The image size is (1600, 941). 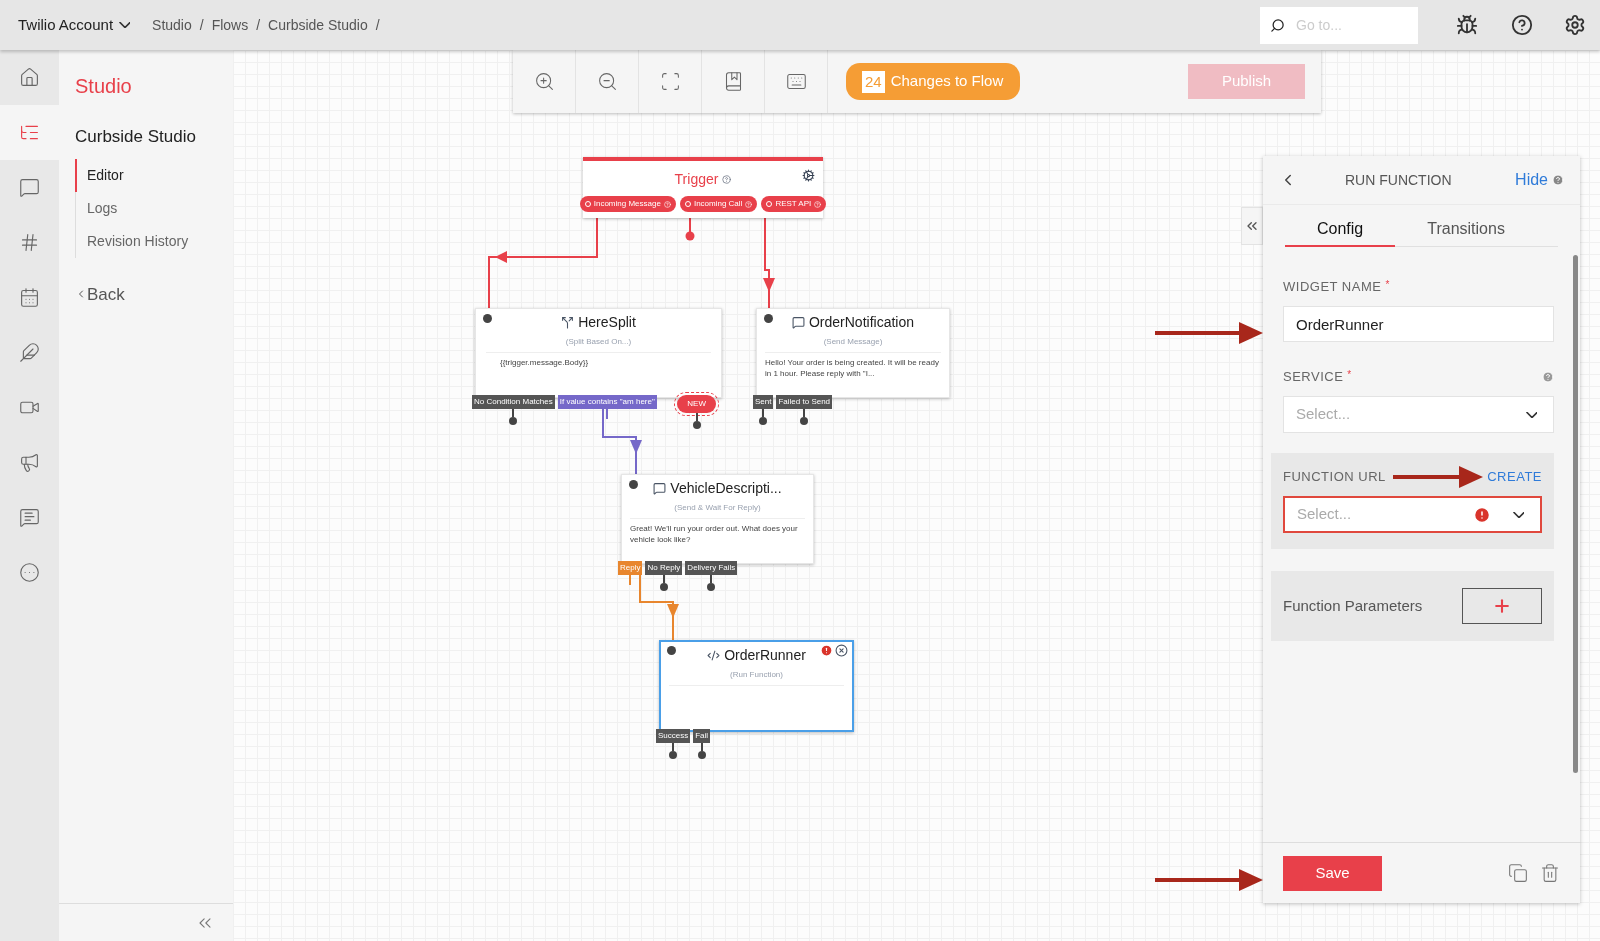 I want to click on flow-node: HereSplit (Split Based On...) {{trigger.message.Body}}, so click(x=598, y=353).